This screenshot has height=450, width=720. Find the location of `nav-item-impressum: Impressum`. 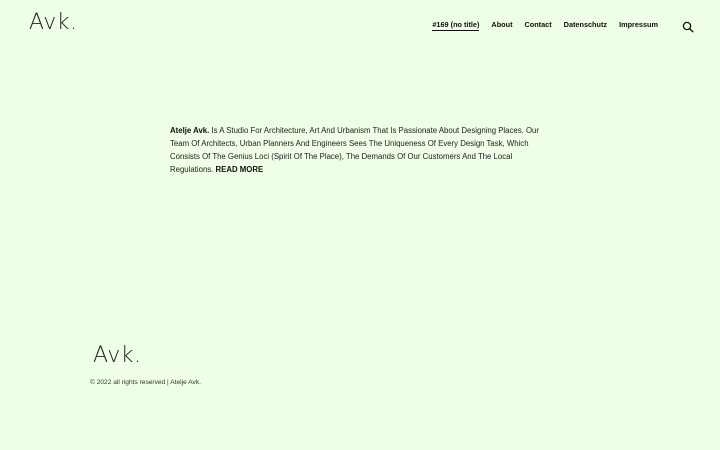

nav-item-impressum: Impressum is located at coordinates (638, 25).